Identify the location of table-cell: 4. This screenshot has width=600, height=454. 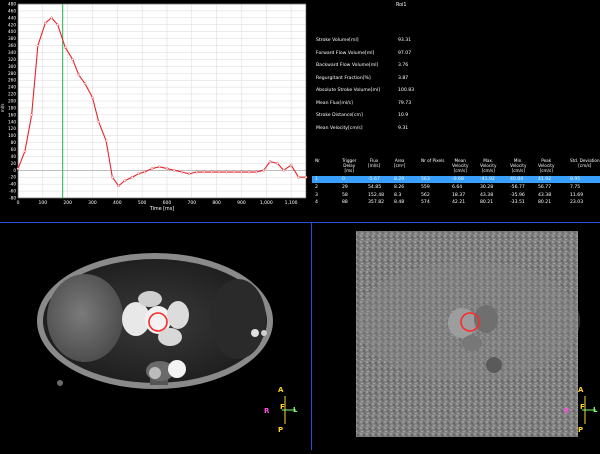
(316, 203).